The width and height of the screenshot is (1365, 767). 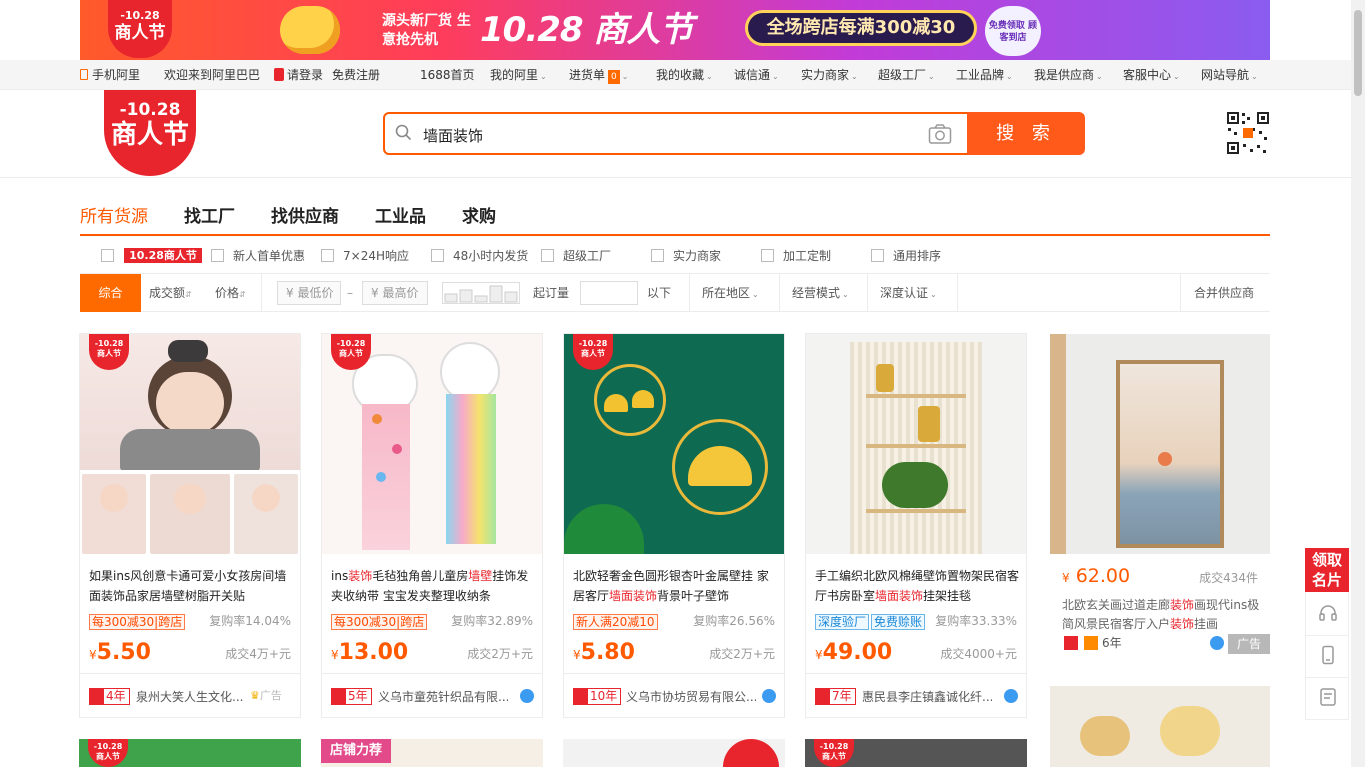 I want to click on cert-dropdown: 深度认证 ⌄, so click(x=908, y=294).